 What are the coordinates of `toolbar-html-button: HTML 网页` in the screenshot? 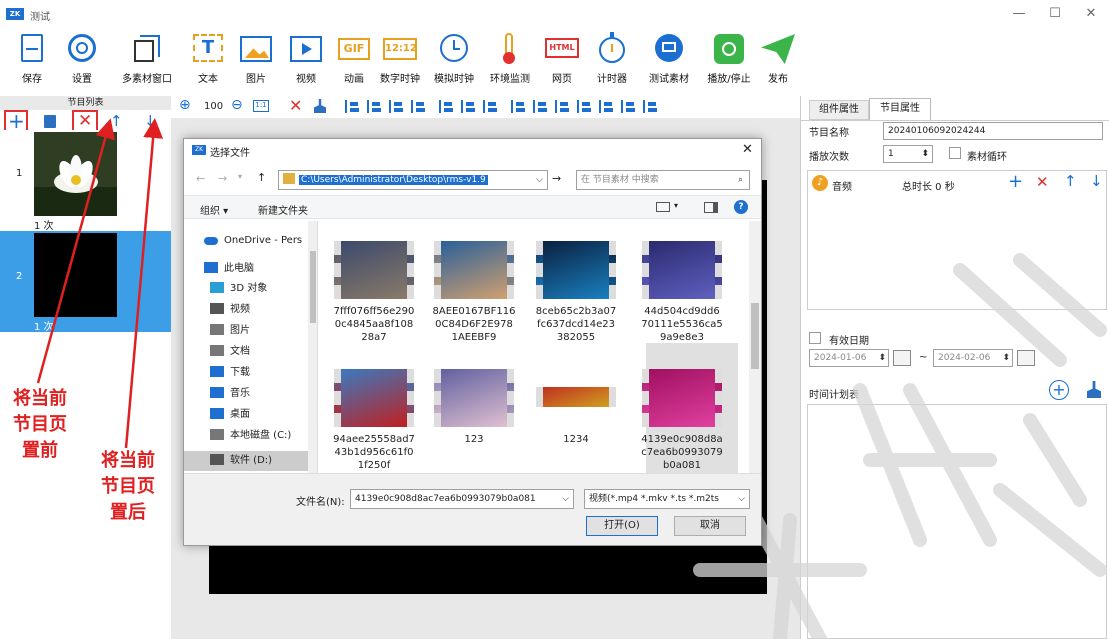 It's located at (562, 58).